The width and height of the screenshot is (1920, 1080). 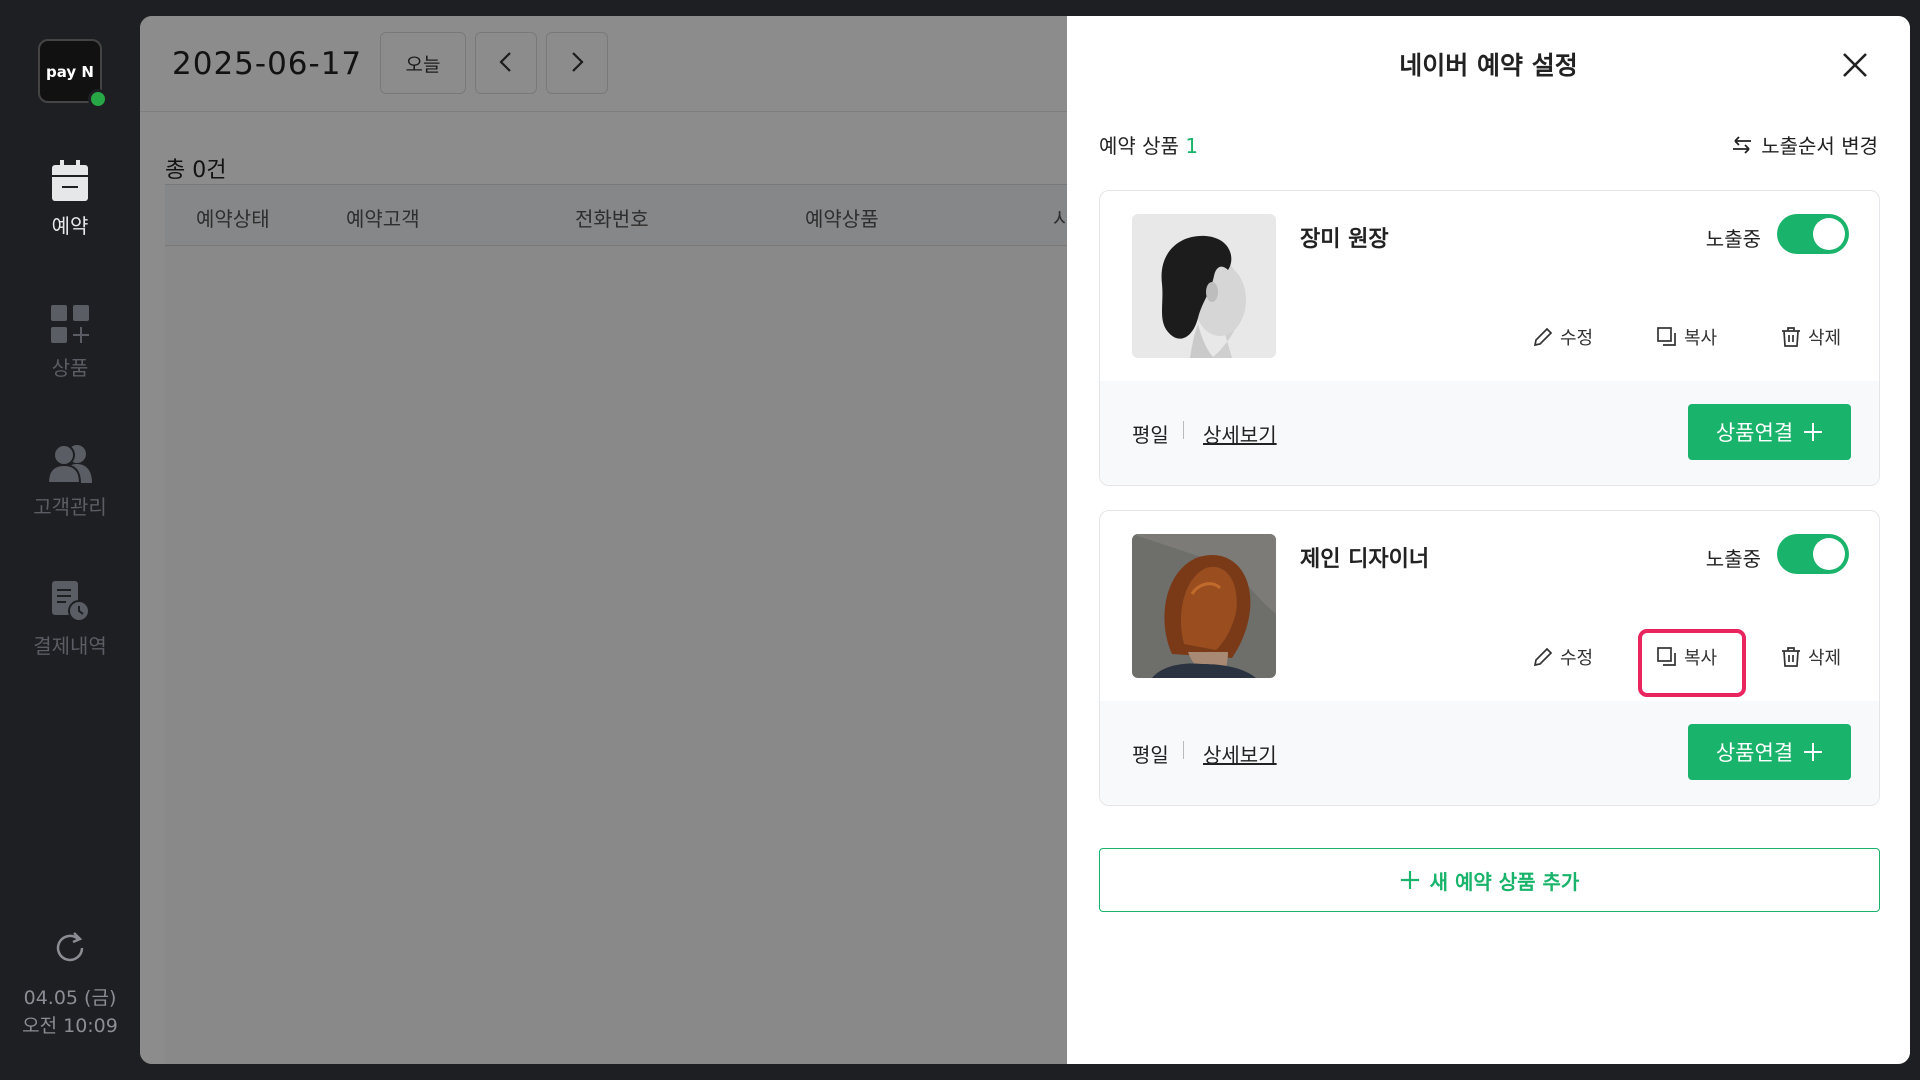 I want to click on add-new-product-button: 새 예약 상품 추가, so click(x=1489, y=880).